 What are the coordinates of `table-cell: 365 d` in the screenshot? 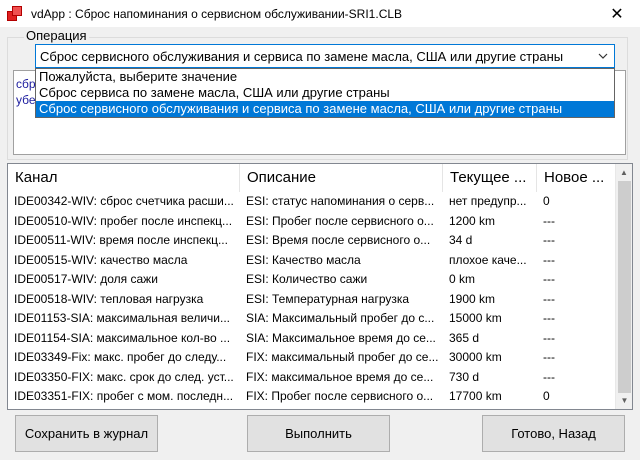 It's located at (464, 337).